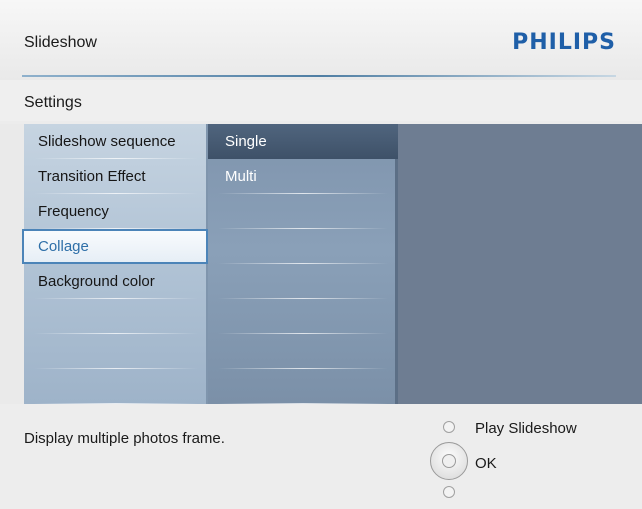  Describe the element at coordinates (96, 281) in the screenshot. I see `menu-item-label: Background color` at that location.